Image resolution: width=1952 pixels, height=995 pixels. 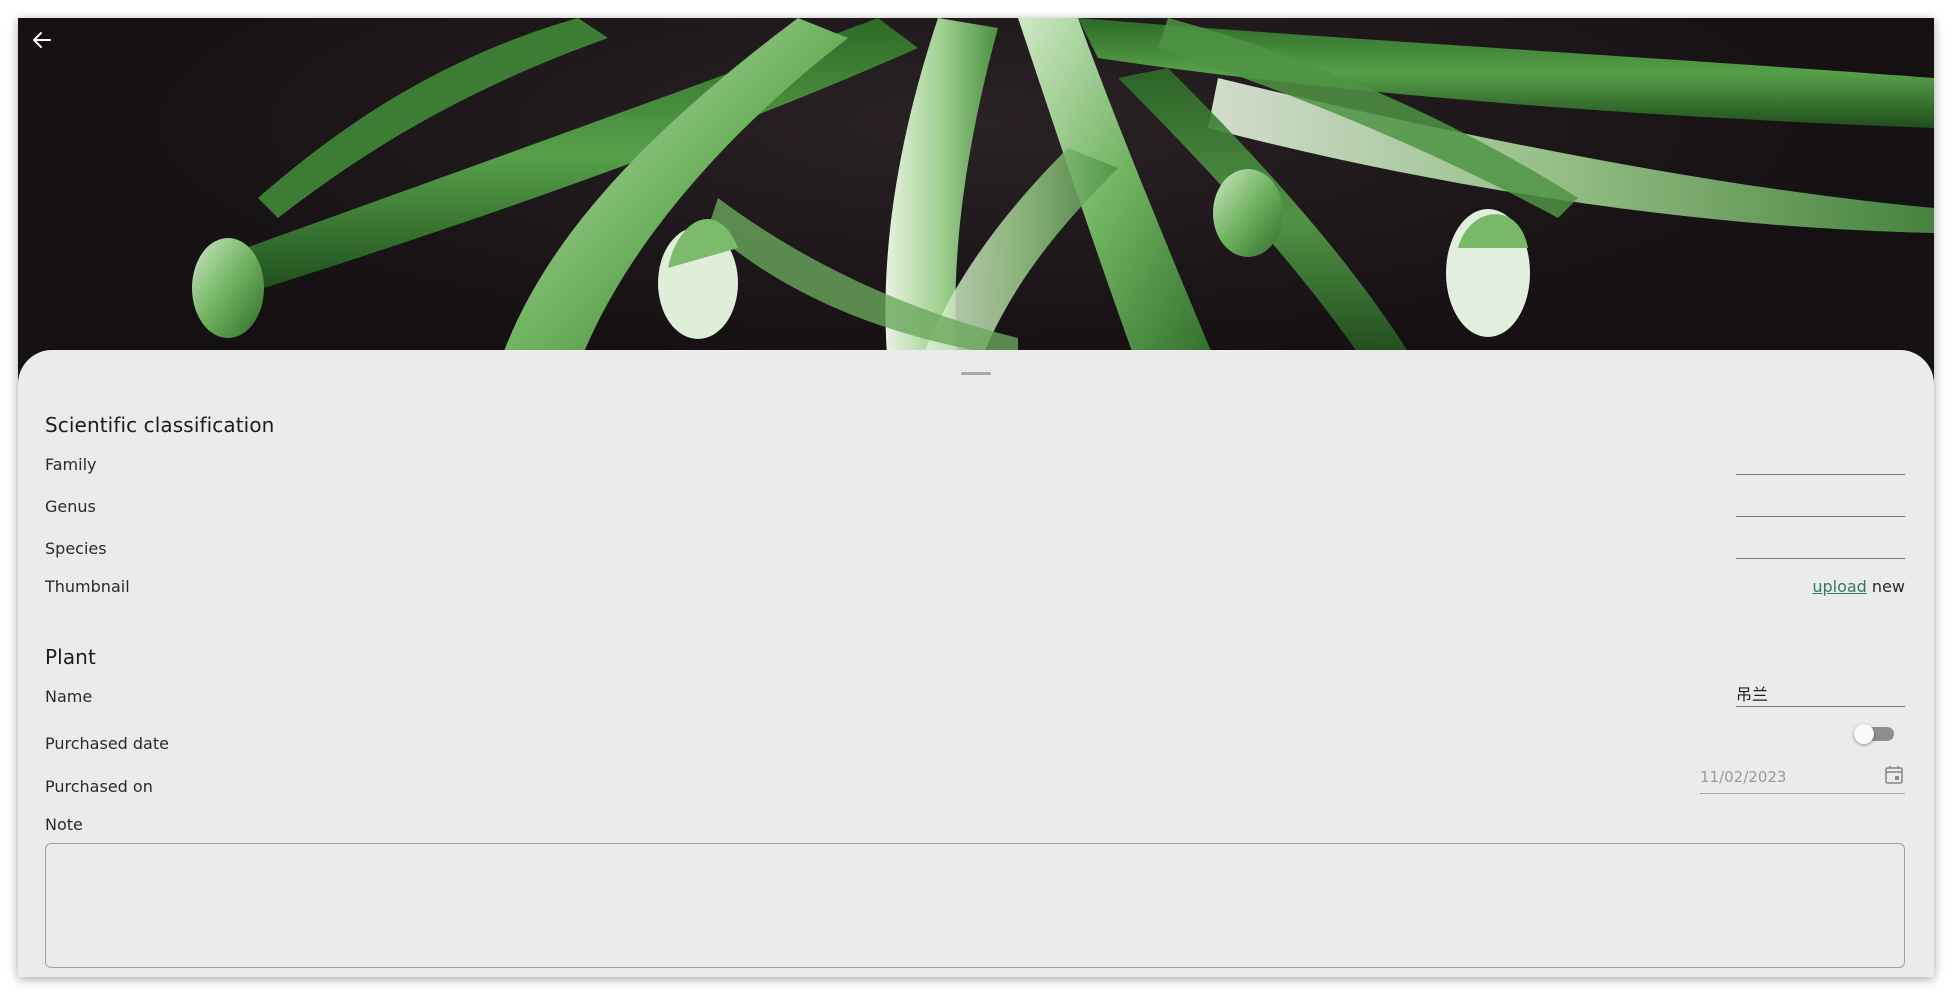 What do you see at coordinates (1888, 586) in the screenshot?
I see `upload-suffix: new` at bounding box center [1888, 586].